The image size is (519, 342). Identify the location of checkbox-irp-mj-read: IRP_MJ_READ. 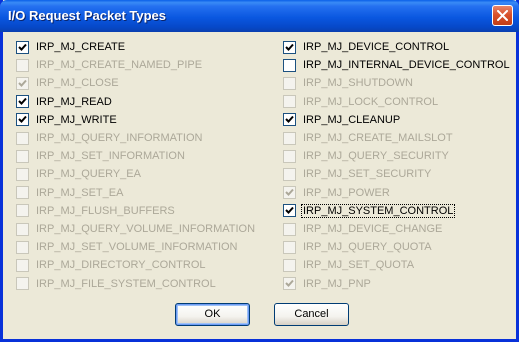
(64, 102).